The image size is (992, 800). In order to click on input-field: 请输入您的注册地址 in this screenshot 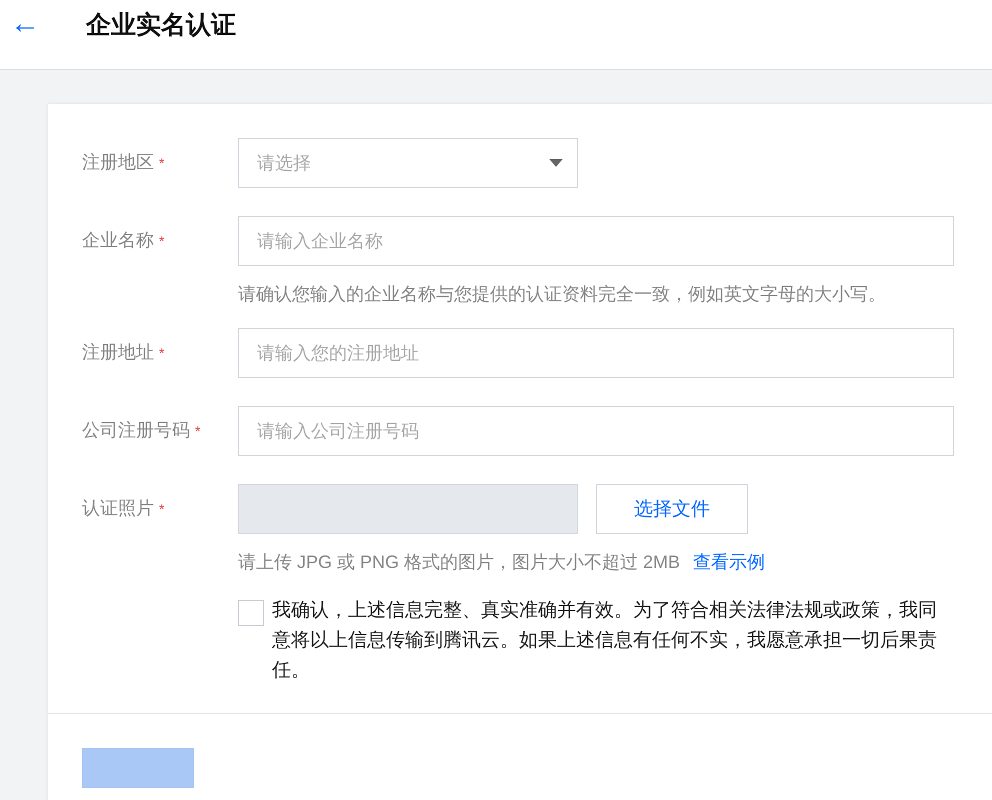, I will do `click(596, 353)`.